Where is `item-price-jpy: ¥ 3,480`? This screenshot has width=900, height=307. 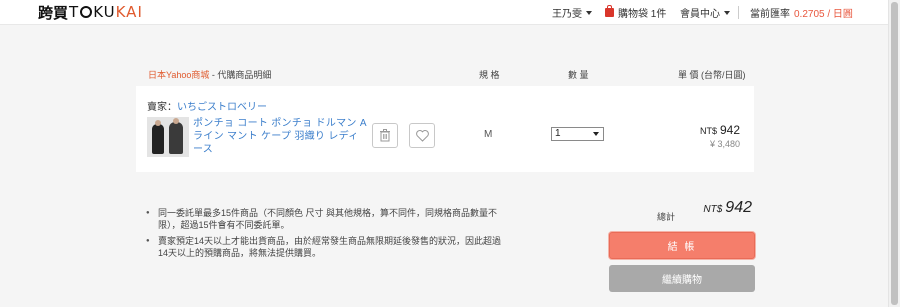
item-price-jpy: ¥ 3,480 is located at coordinates (724, 144).